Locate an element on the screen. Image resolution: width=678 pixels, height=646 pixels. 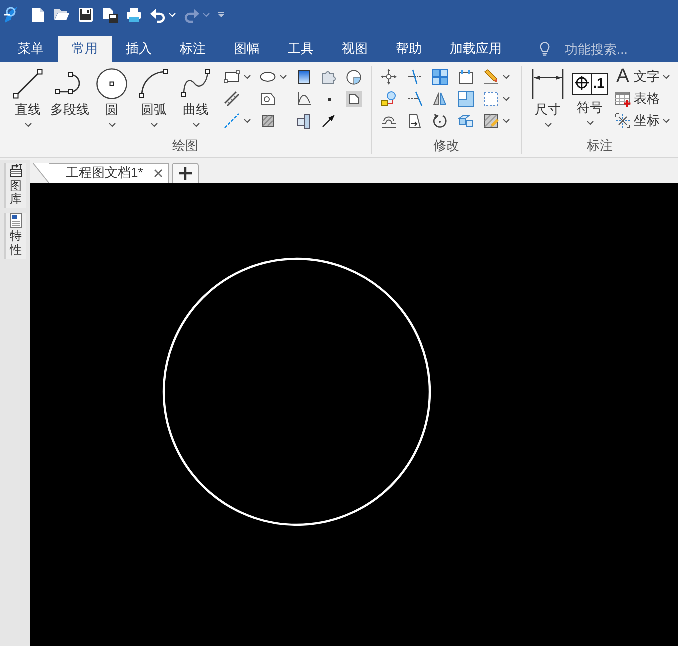
shape-with-hole-icon is located at coordinates (268, 99).